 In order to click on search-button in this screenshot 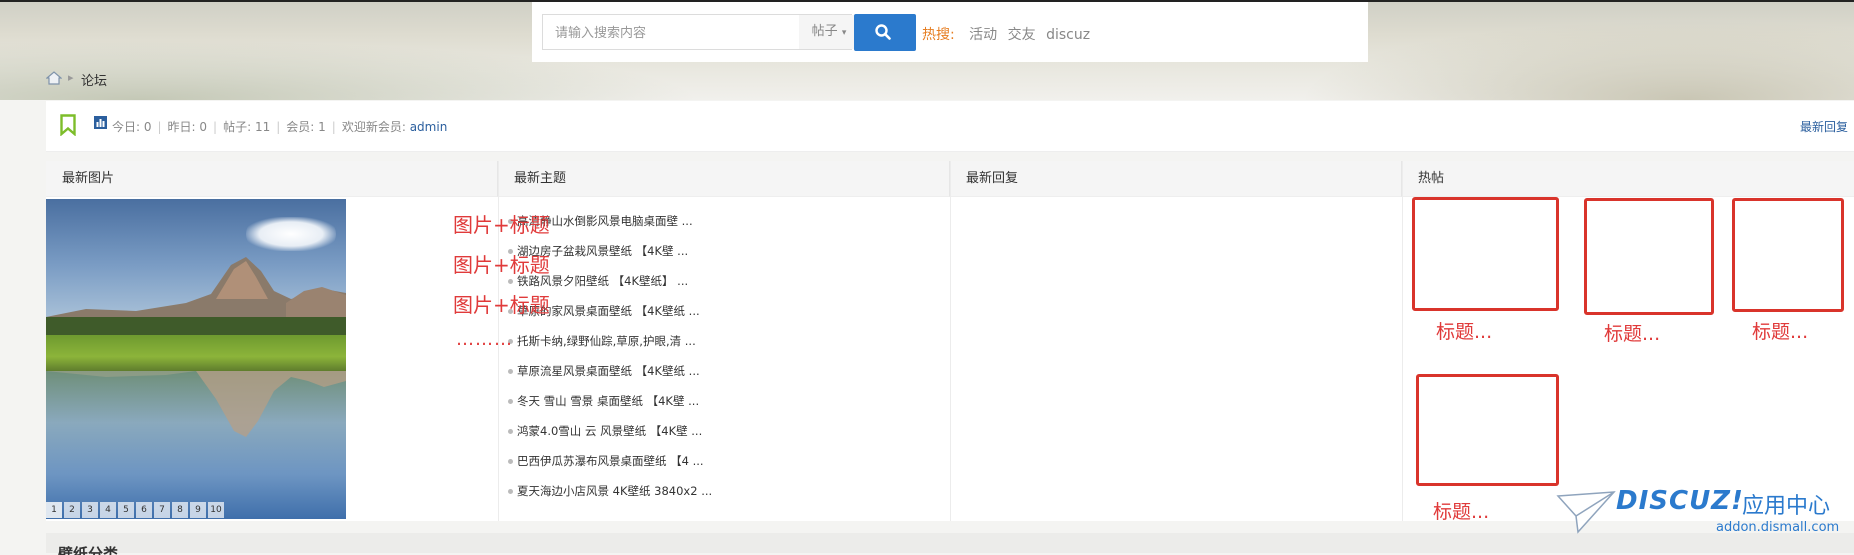, I will do `click(885, 32)`.